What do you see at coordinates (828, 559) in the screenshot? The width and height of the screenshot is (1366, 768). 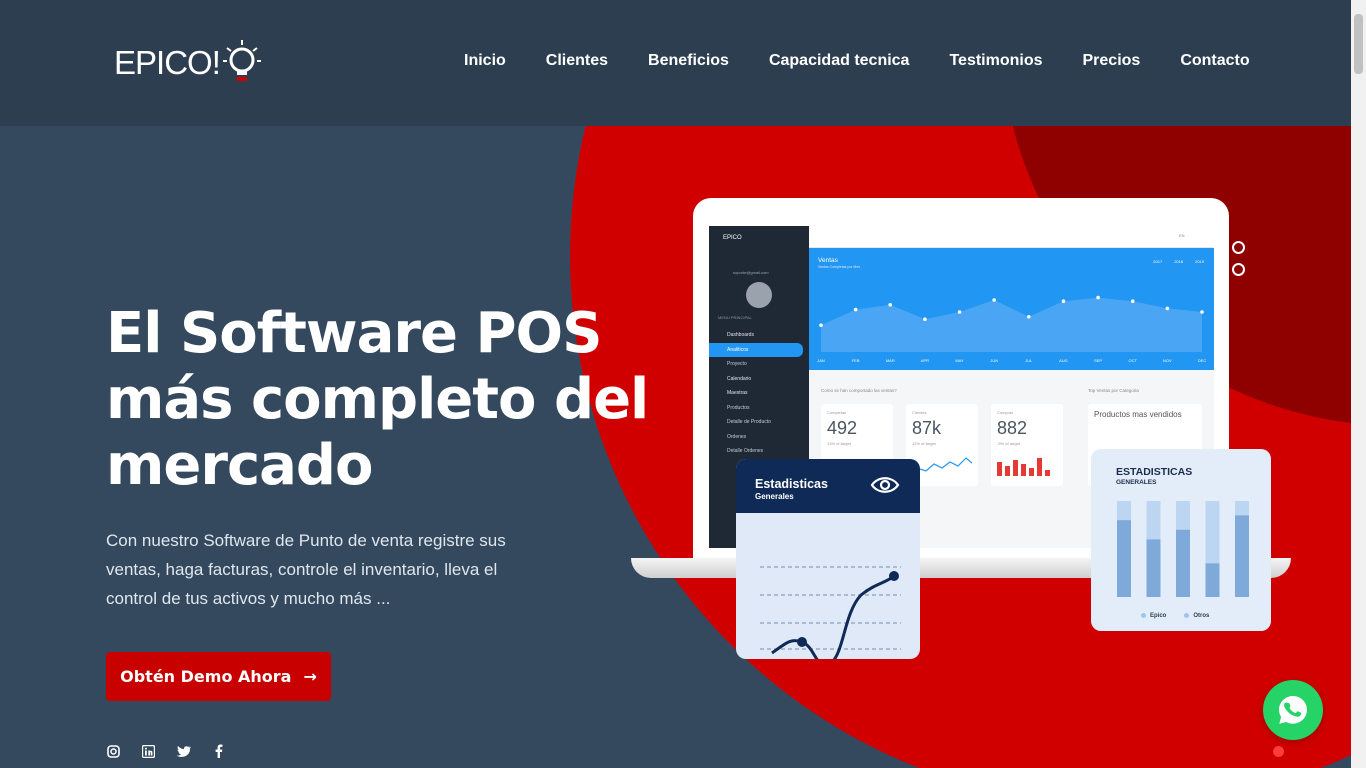 I see `stats-card-left: Estadisticas Generales 5467 2652` at bounding box center [828, 559].